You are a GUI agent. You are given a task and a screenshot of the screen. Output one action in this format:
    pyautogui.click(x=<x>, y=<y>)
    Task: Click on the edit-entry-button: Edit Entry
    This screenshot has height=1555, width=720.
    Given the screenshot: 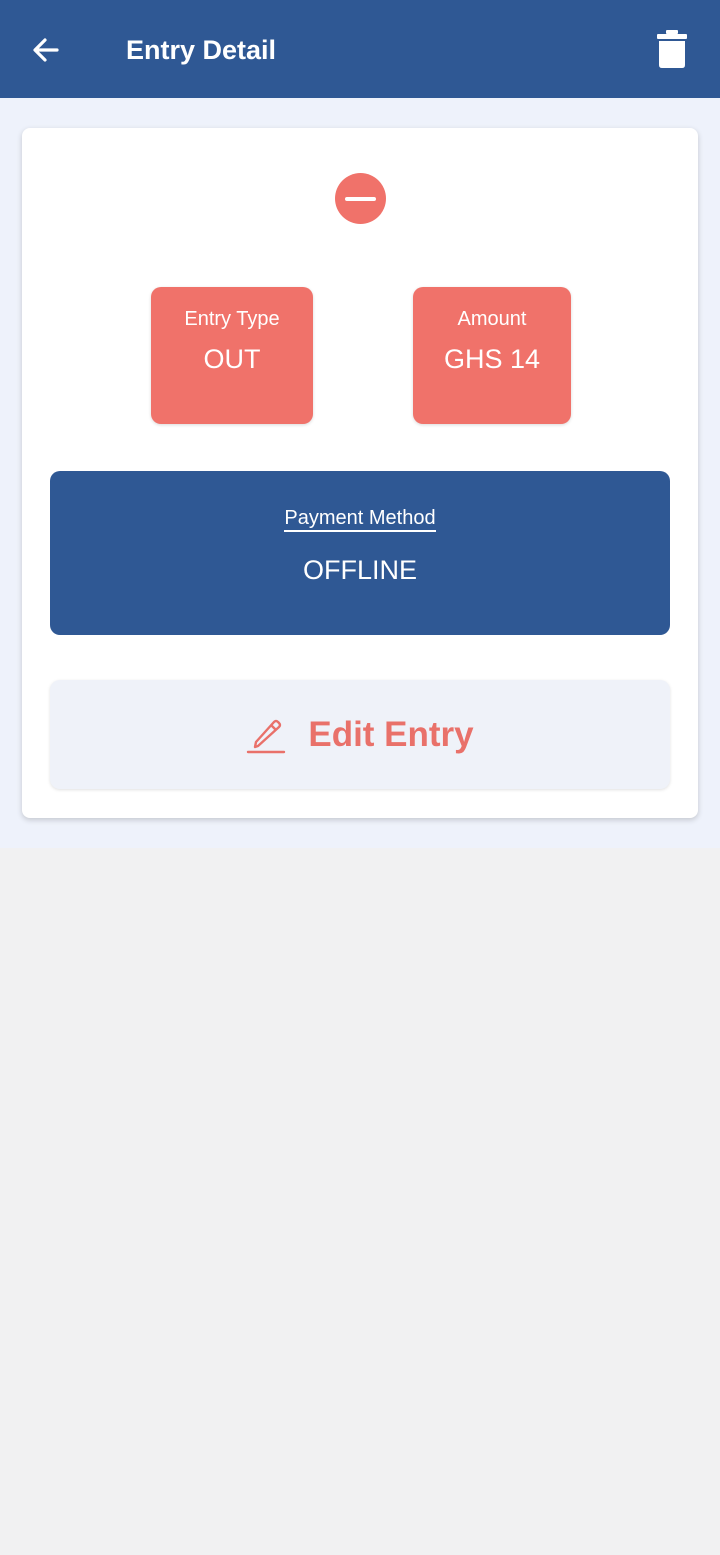 What is the action you would take?
    pyautogui.click(x=360, y=734)
    